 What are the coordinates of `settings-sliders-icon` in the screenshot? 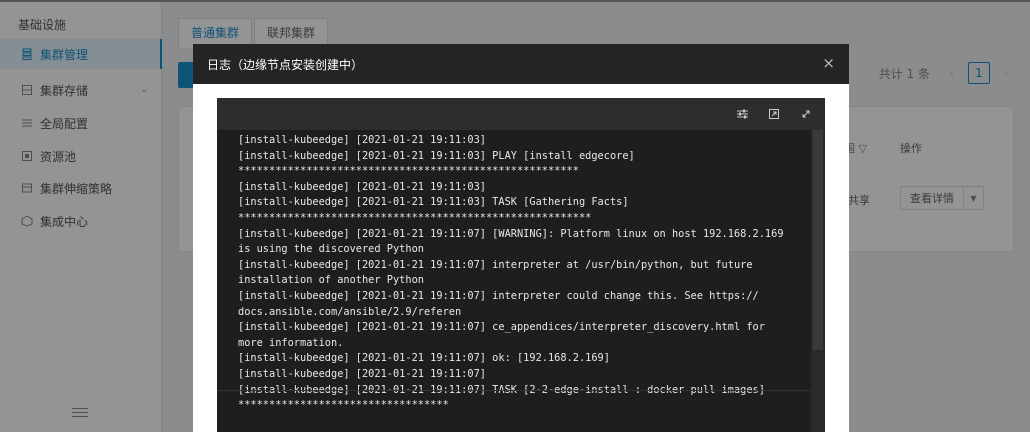 It's located at (742, 114).